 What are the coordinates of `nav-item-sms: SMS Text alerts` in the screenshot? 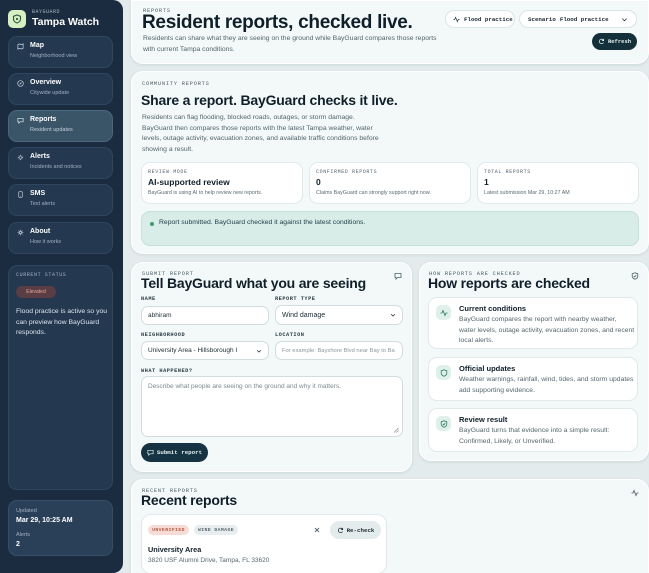 It's located at (60, 200).